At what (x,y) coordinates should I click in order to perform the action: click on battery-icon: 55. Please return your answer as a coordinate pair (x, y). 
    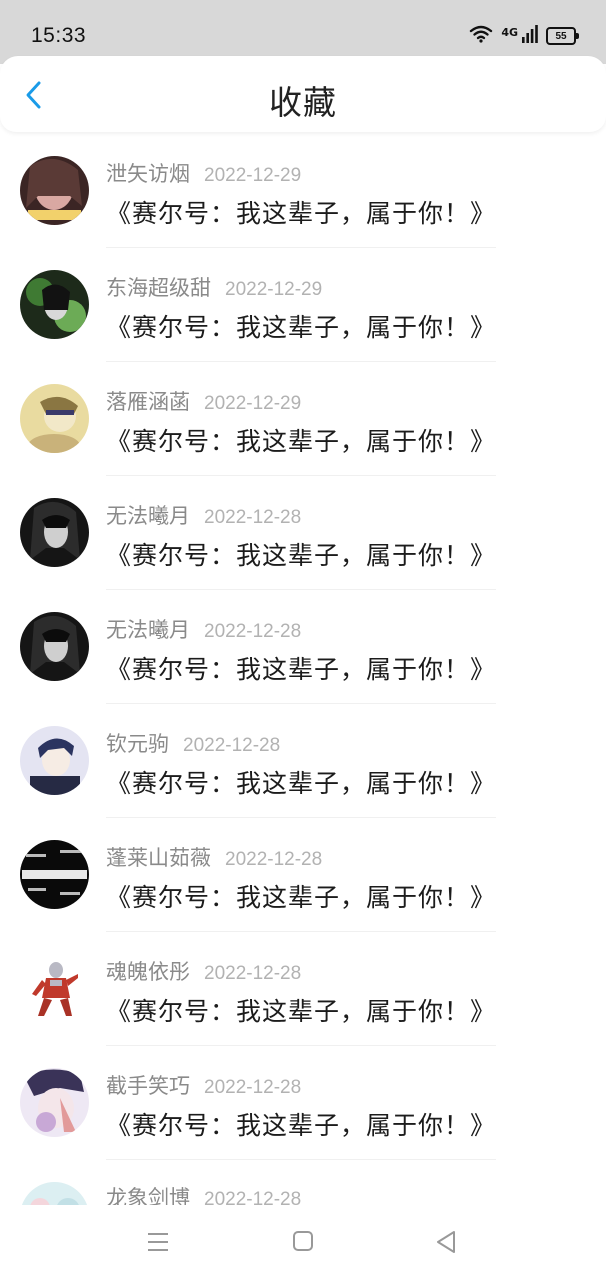
    Looking at the image, I should click on (562, 36).